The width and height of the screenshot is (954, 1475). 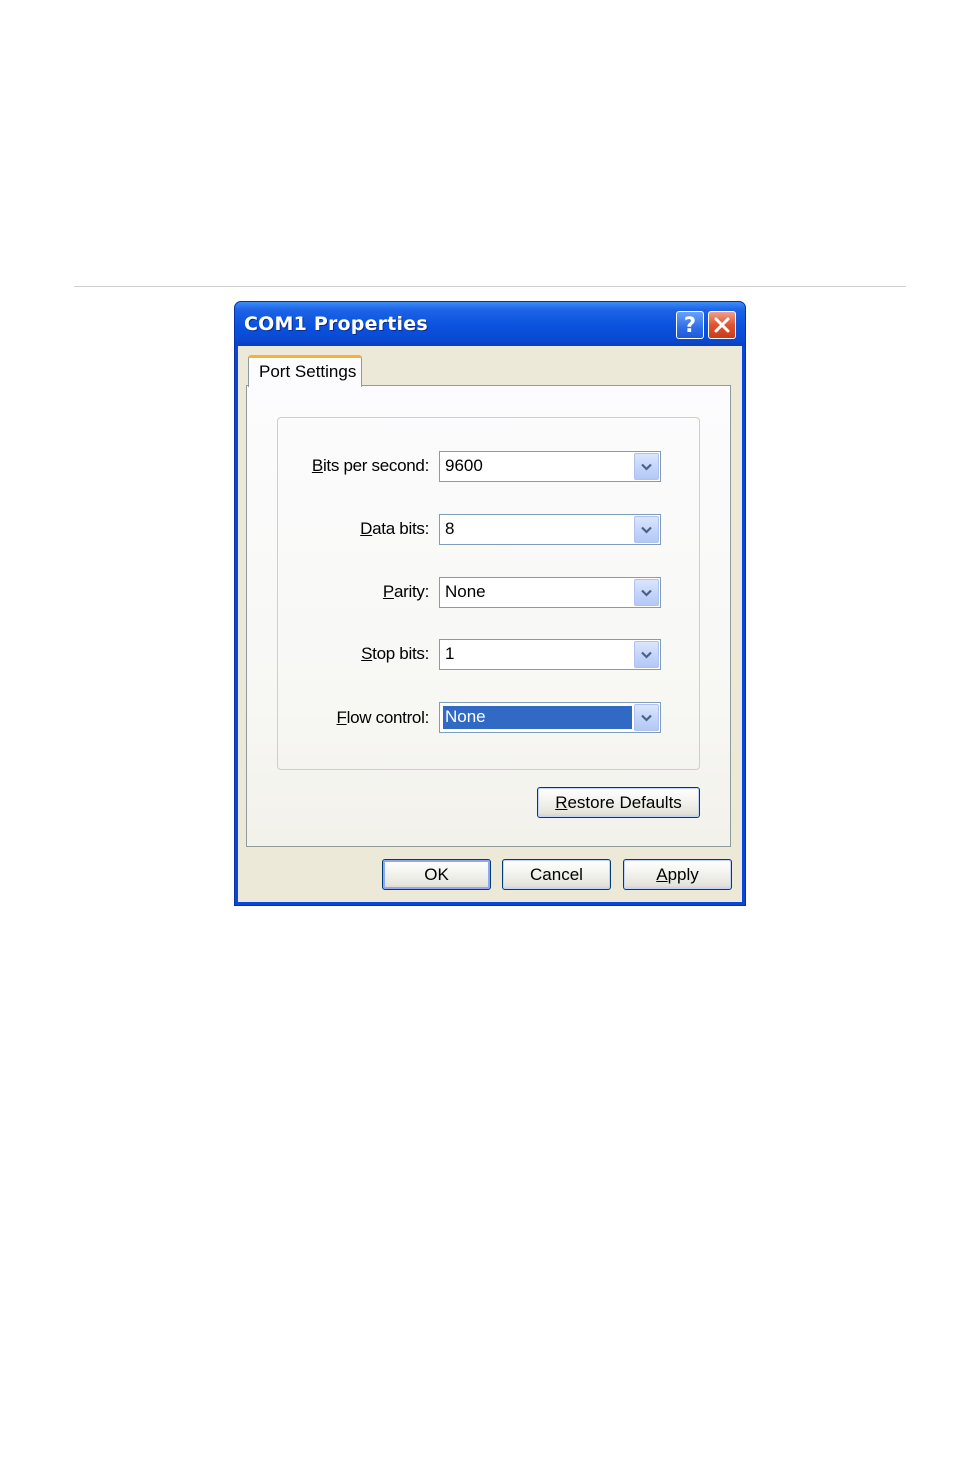 I want to click on stop-bits-select: 1, so click(x=550, y=654).